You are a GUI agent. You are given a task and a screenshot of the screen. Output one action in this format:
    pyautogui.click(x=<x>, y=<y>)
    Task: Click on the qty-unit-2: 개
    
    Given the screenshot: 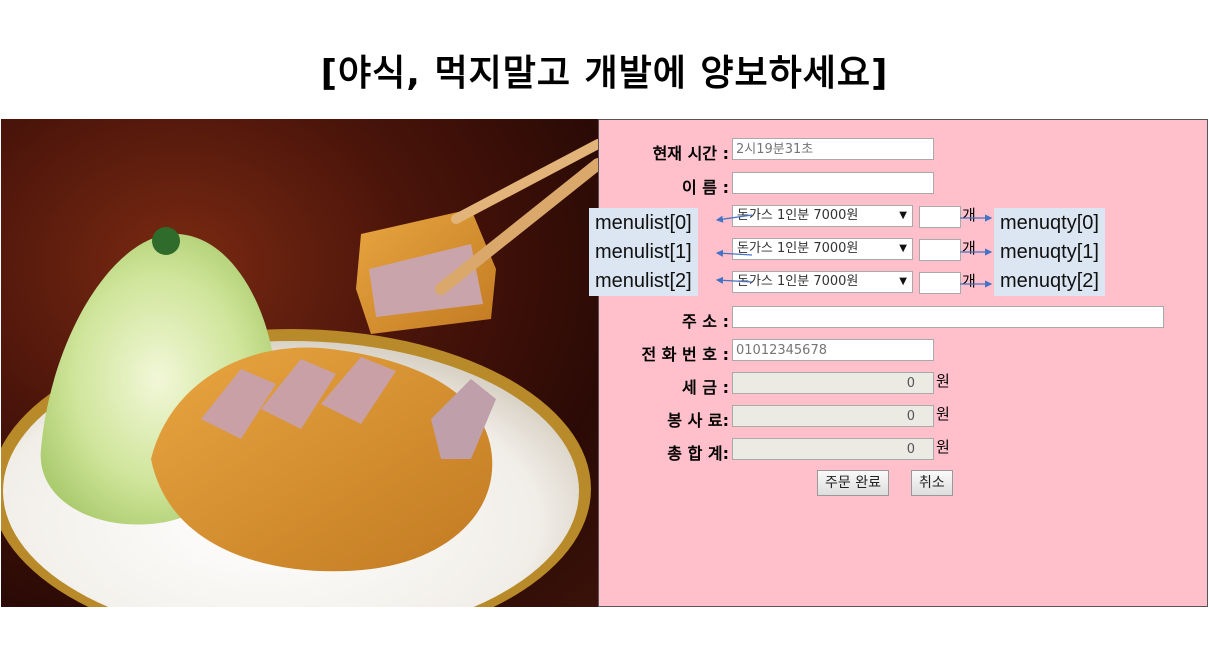 What is the action you would take?
    pyautogui.click(x=969, y=281)
    